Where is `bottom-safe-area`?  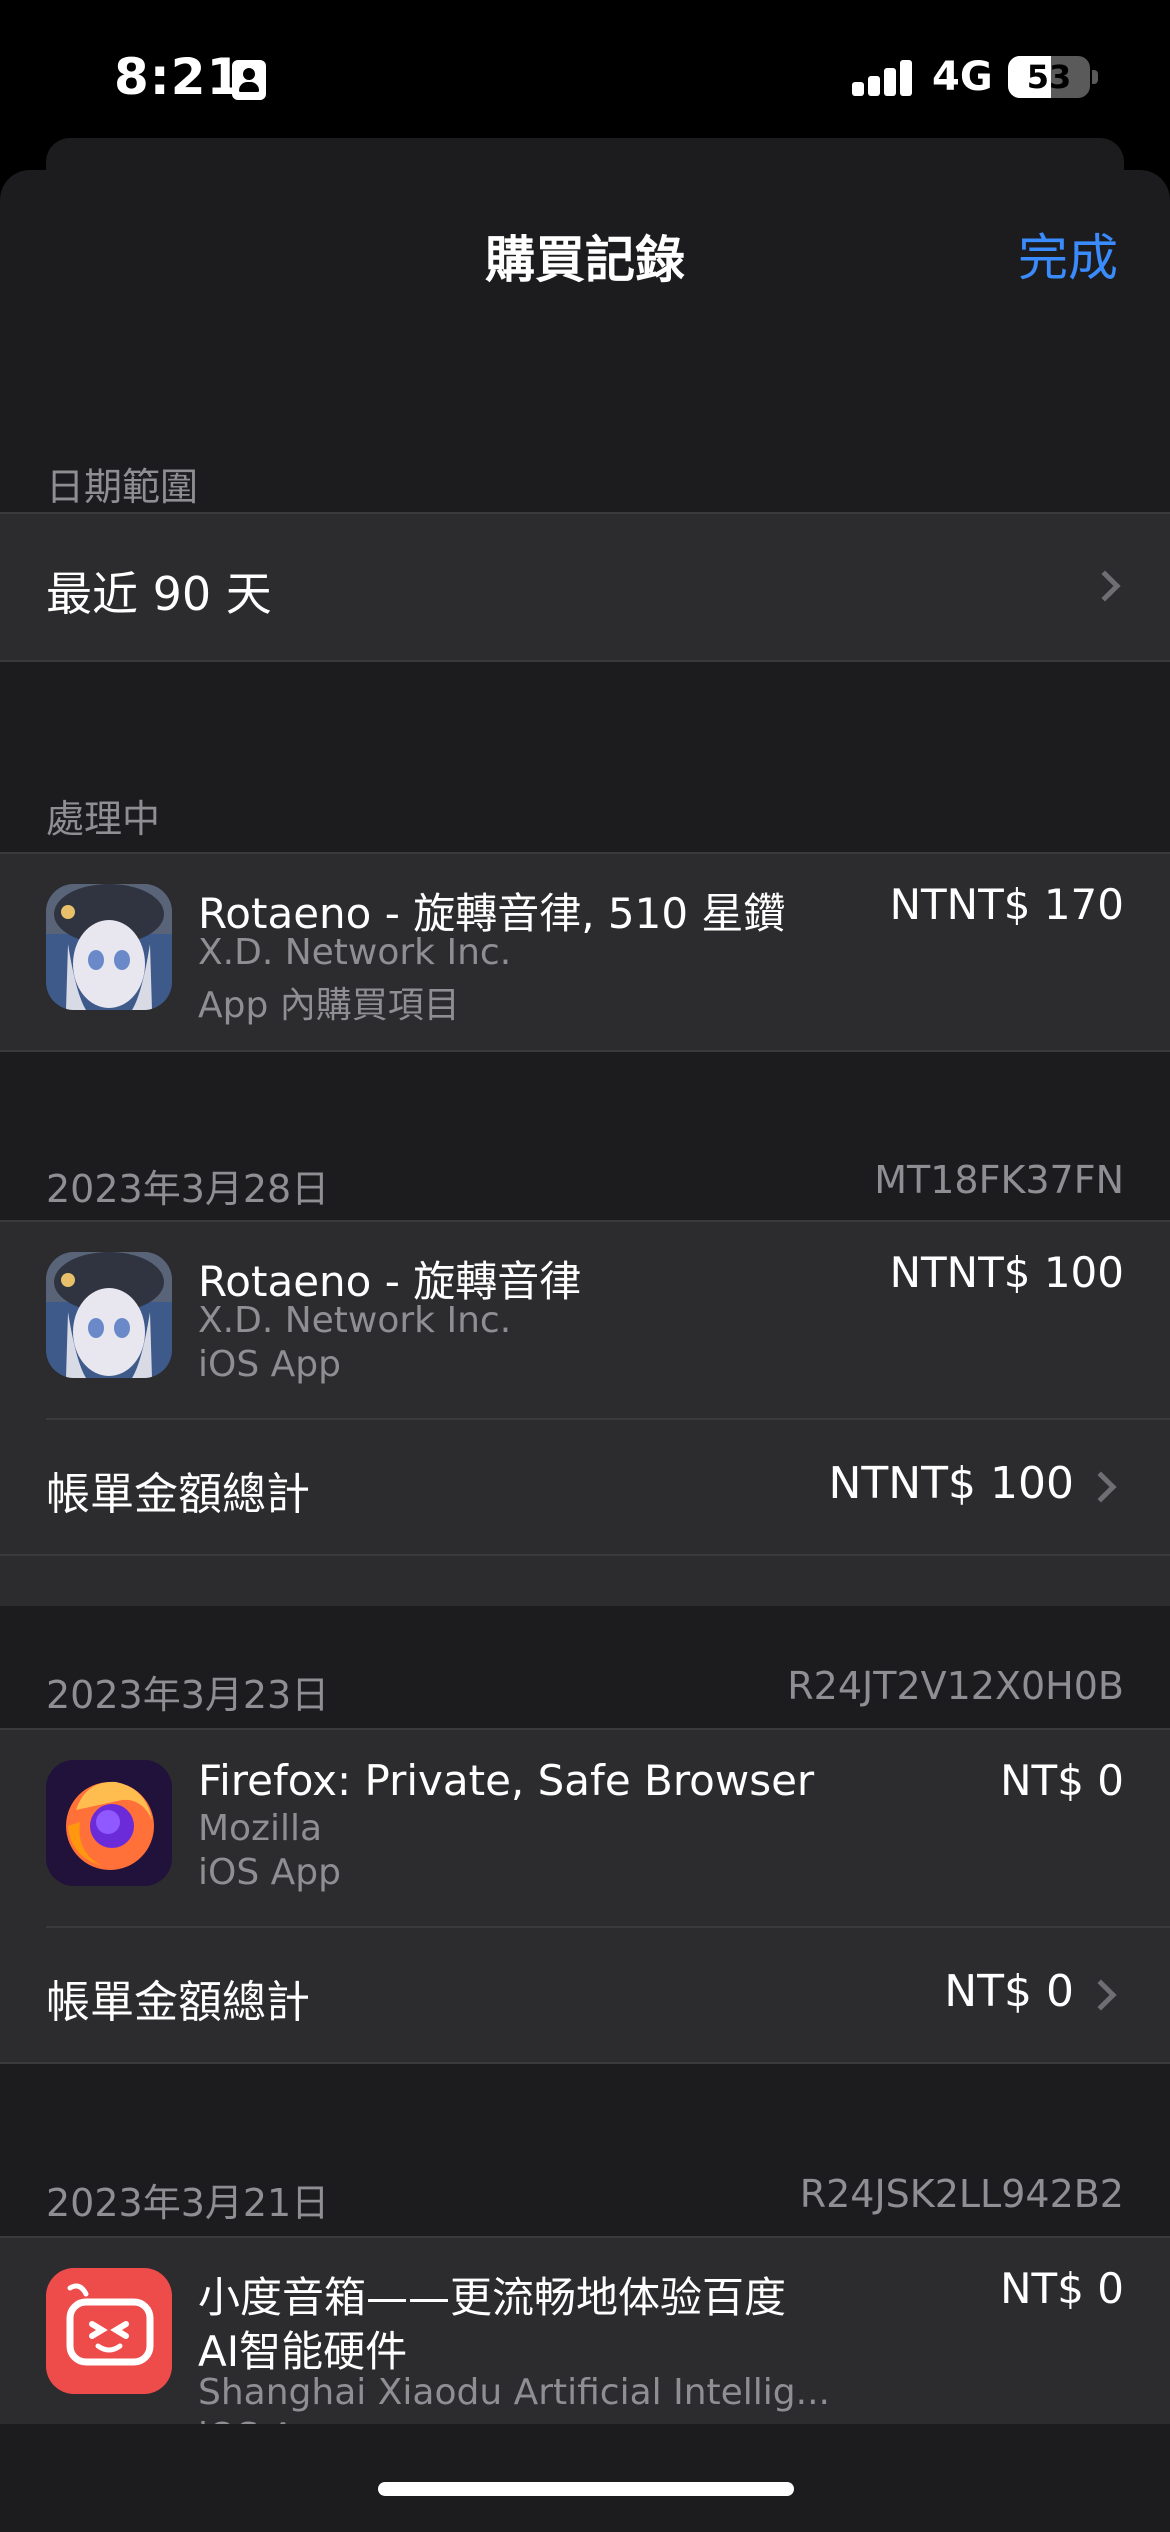 bottom-safe-area is located at coordinates (585, 2478).